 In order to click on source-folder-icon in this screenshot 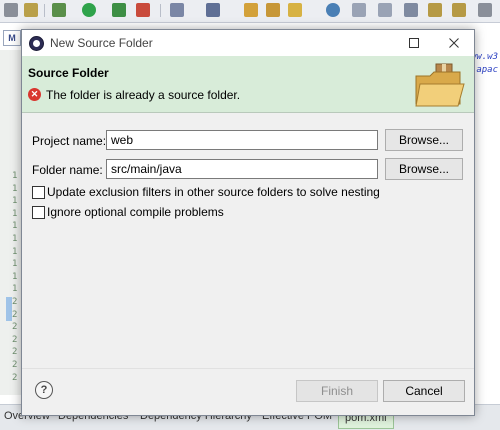, I will do `click(440, 85)`.